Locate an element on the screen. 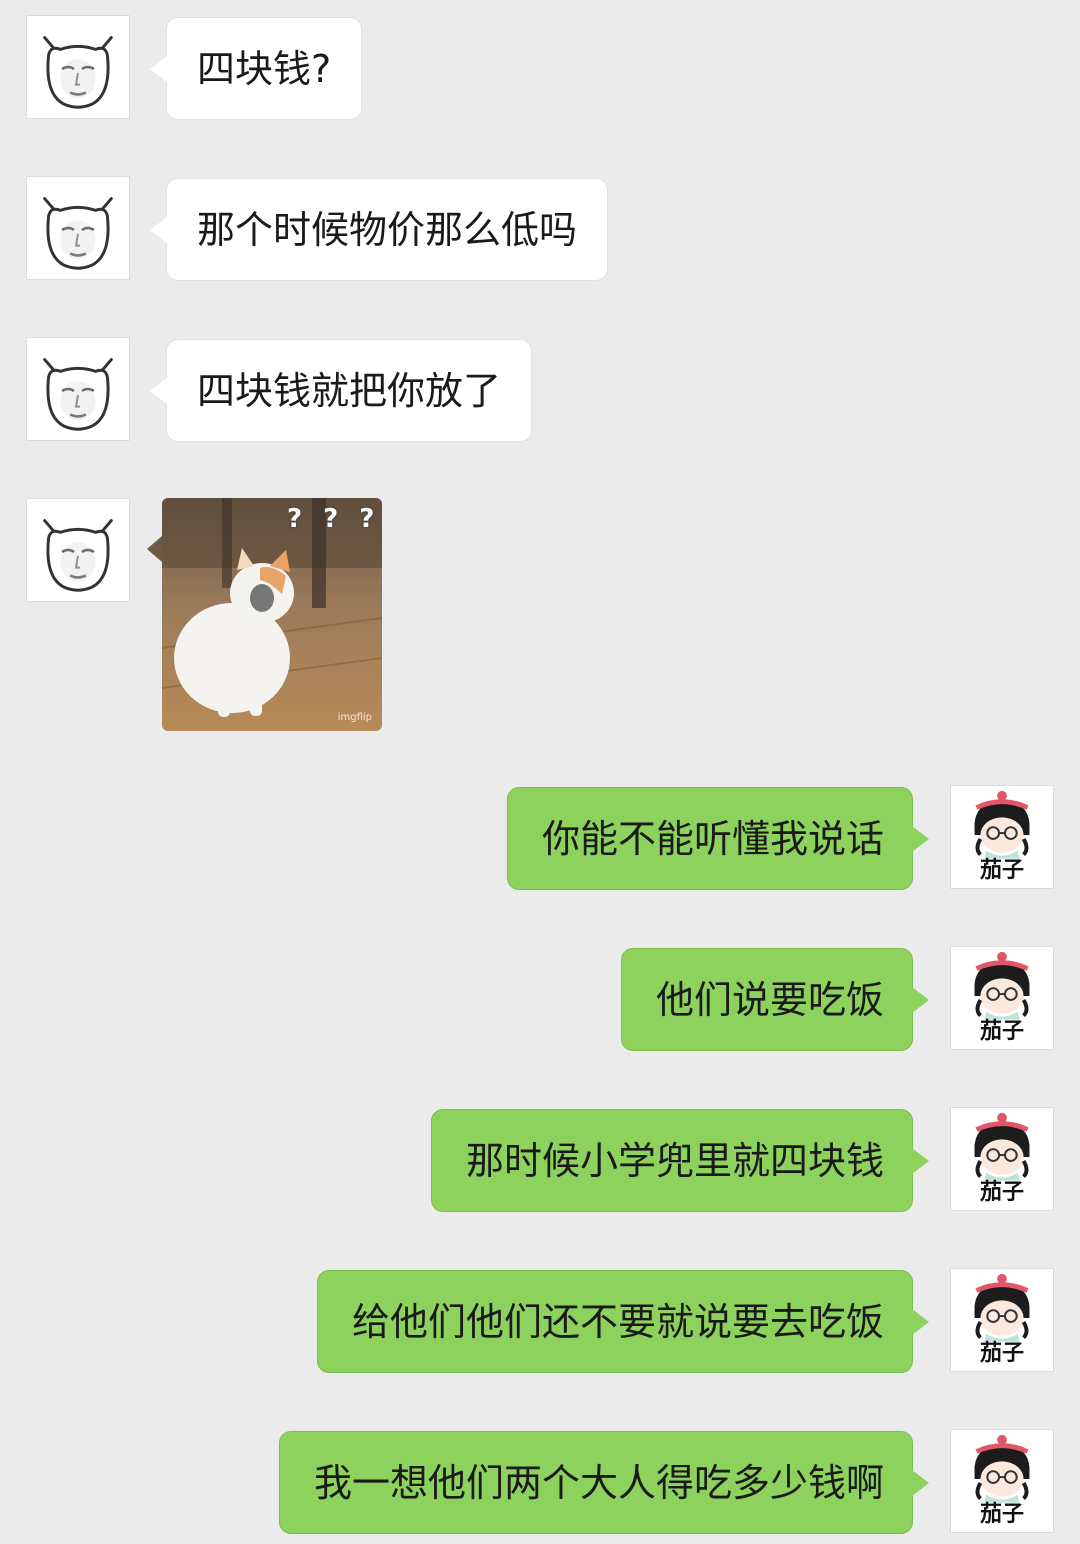 The height and width of the screenshot is (1544, 1080). sent-message-bubble: 那时候小学兜里就四块钱 is located at coordinates (679, 1160).